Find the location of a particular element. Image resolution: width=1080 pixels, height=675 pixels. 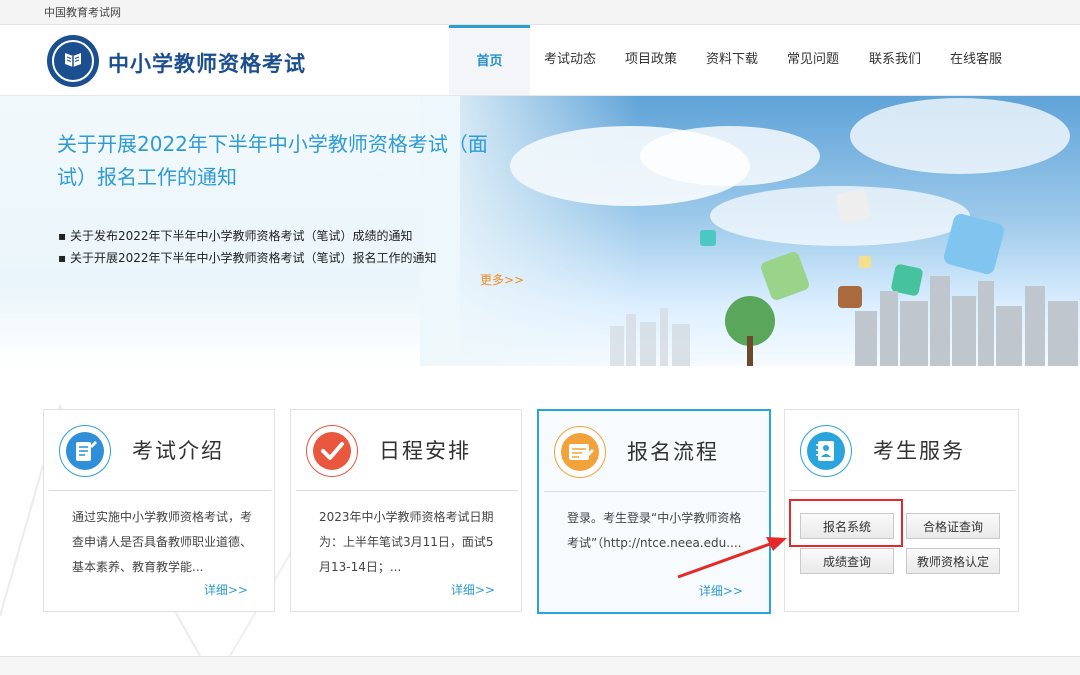

green-cube-icon is located at coordinates (785, 276).